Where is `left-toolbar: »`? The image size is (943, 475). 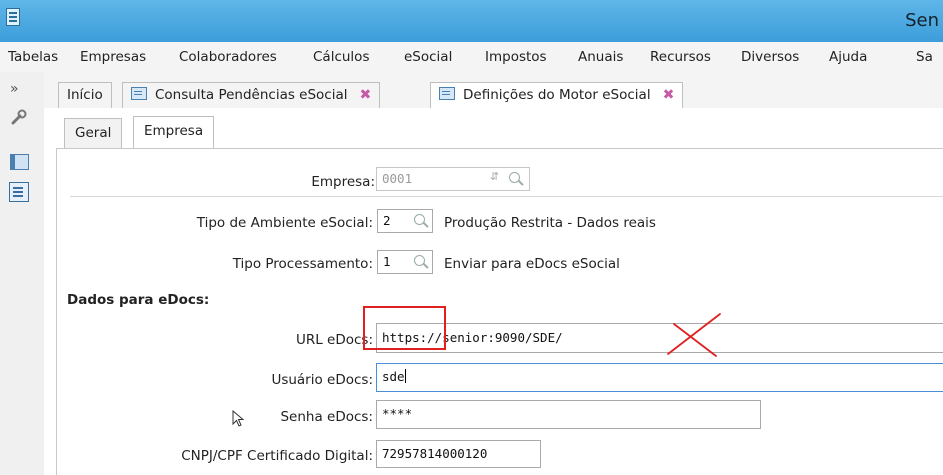
left-toolbar: » is located at coordinates (22, 273).